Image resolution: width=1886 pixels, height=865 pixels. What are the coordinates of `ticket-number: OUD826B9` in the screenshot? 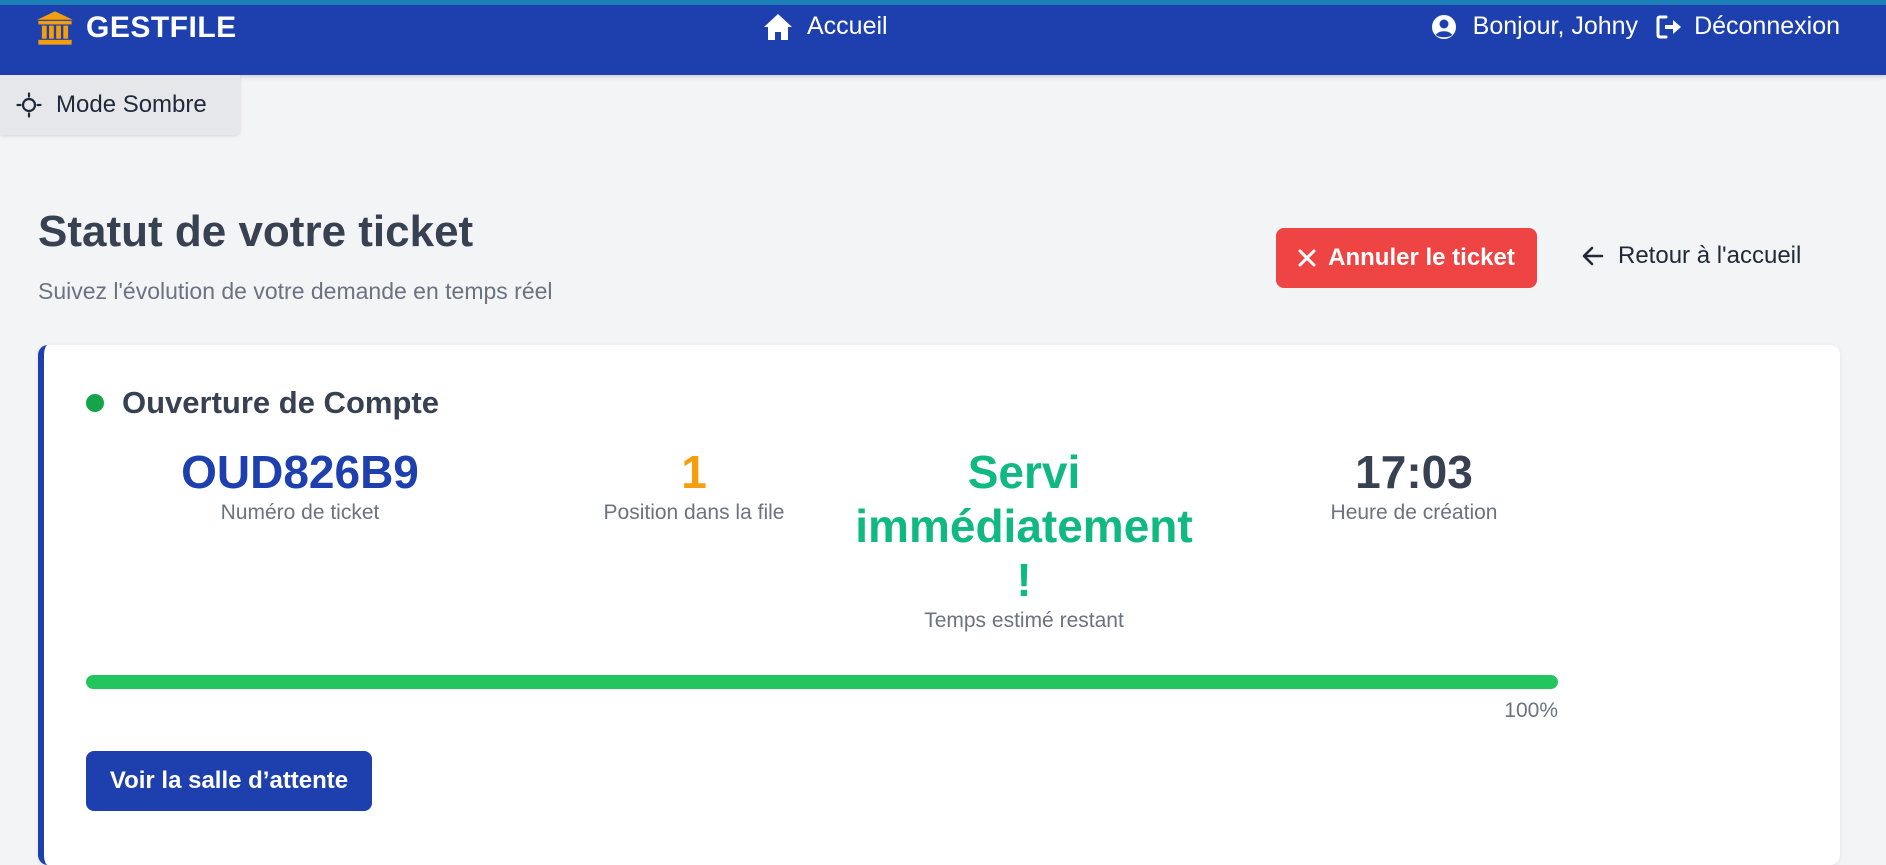 It's located at (300, 472).